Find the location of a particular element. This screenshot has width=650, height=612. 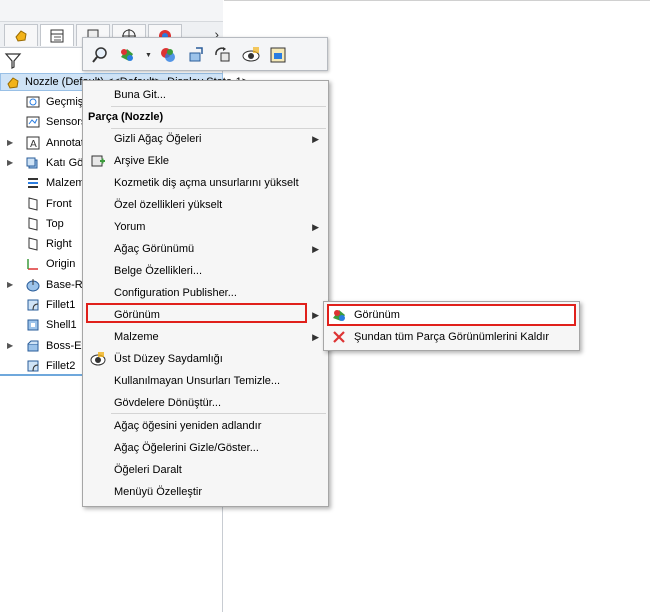

menu-item-upgrade-cosmetic-threads: Kozmetik diş açma unsurlarını yükselt is located at coordinates (205, 183).